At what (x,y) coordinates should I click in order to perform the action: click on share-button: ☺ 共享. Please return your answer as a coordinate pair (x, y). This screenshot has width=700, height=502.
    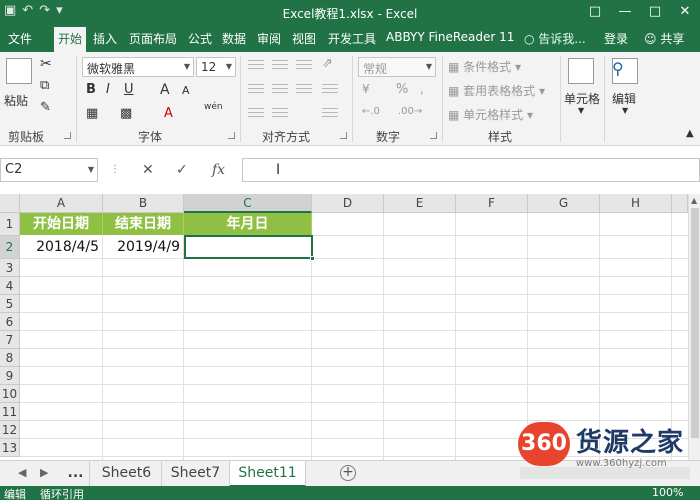
    Looking at the image, I should click on (664, 38).